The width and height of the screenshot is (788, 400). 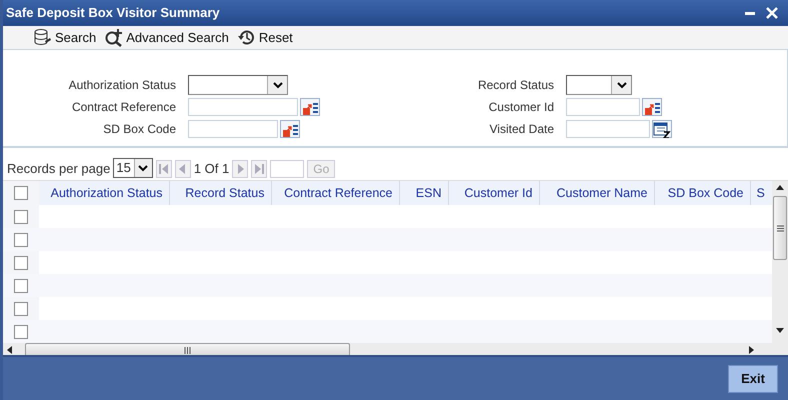 I want to click on column-header: ESN, so click(x=423, y=193).